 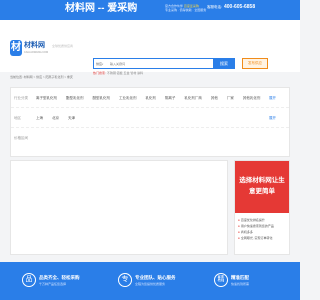 What do you see at coordinates (214, 7) in the screenshot?
I see `hotline-label: 客服电话:` at bounding box center [214, 7].